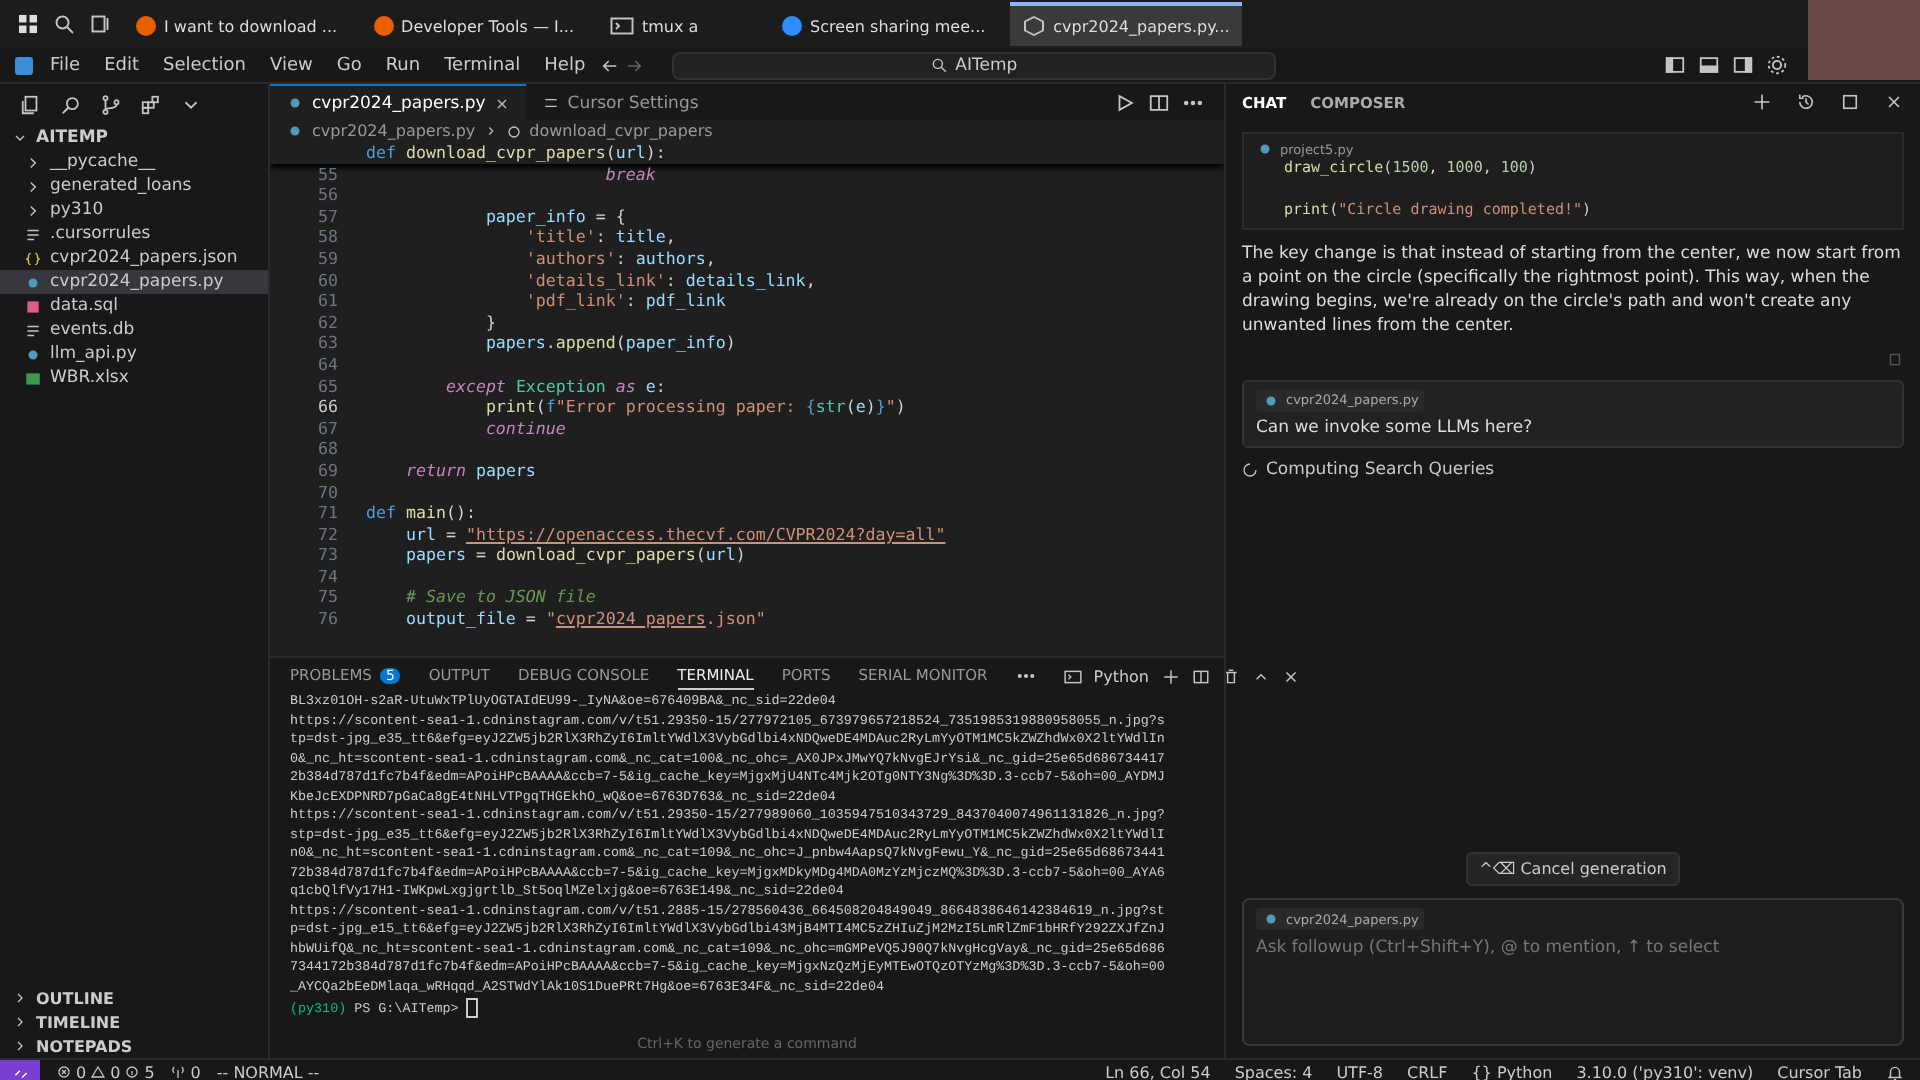  I want to click on code-line: 'details_link': details_link,, so click(669, 280).